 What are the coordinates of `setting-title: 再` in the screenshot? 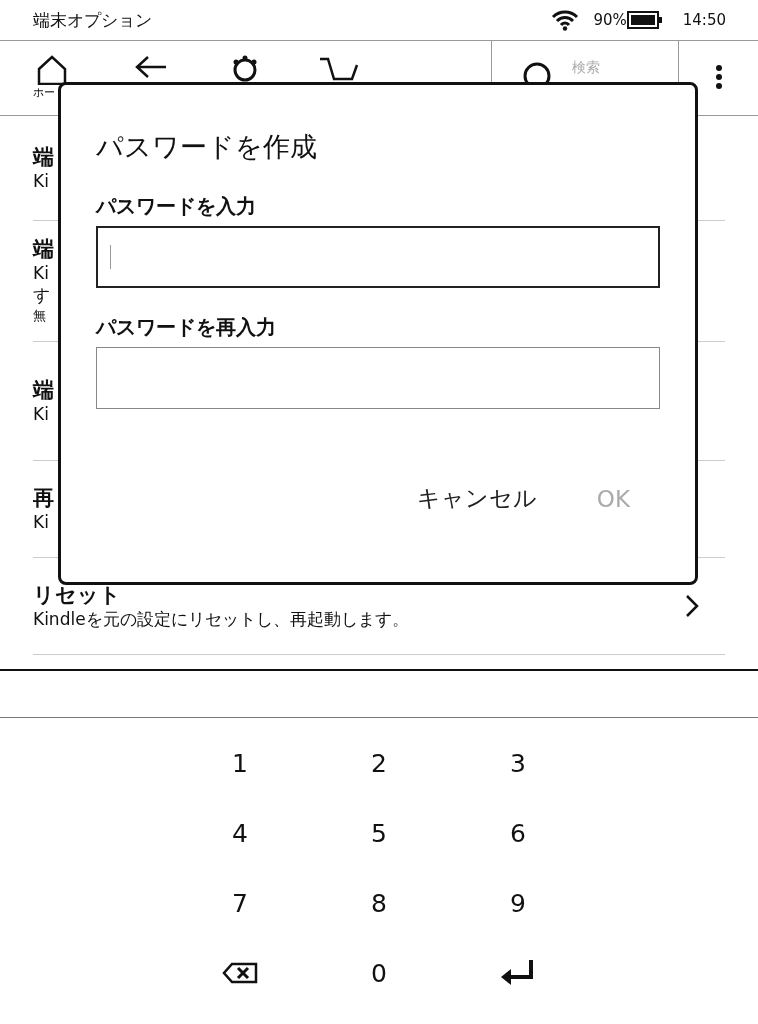 It's located at (43, 498).